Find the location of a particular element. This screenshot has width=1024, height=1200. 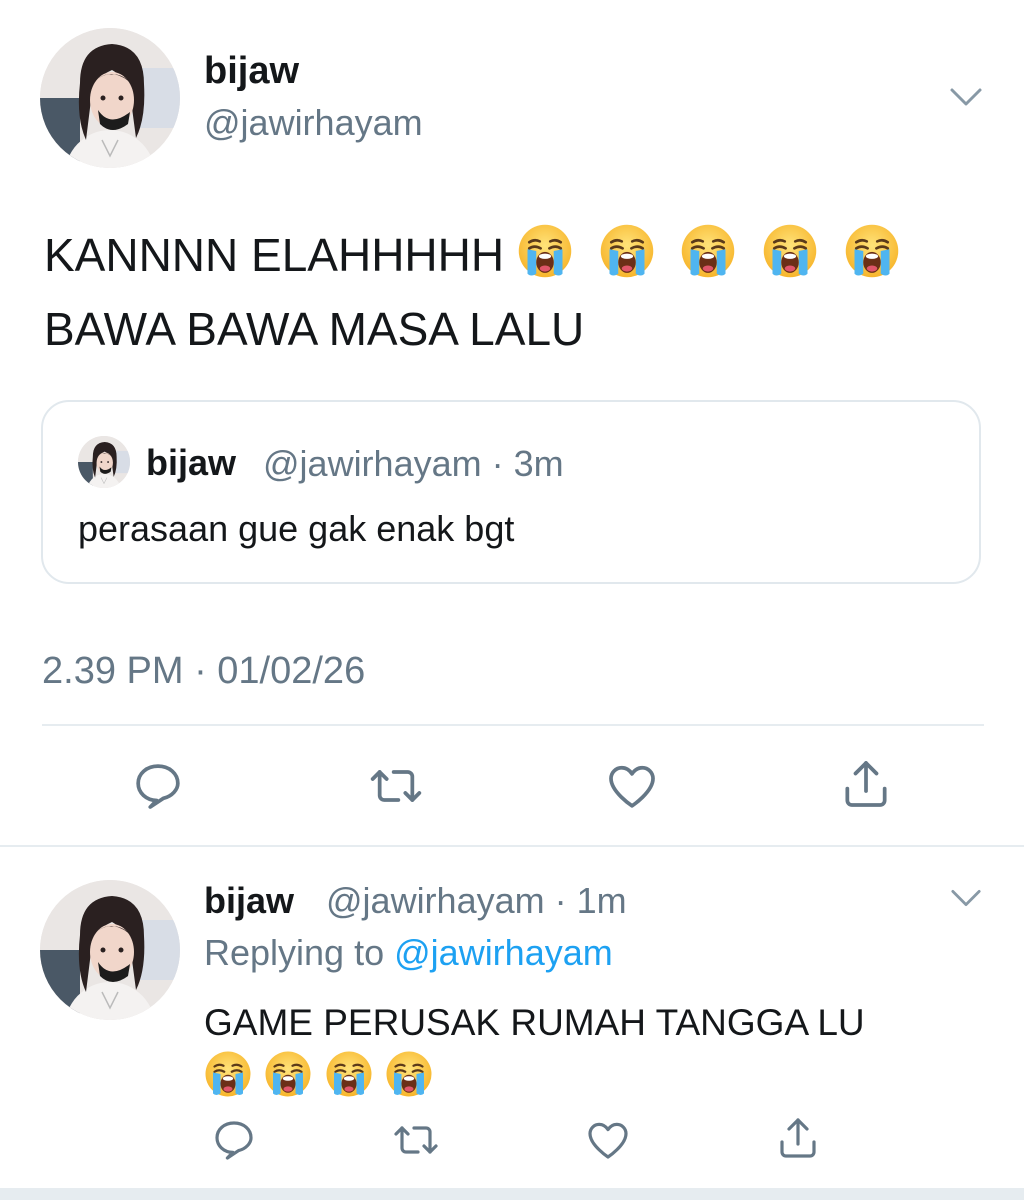

replying-to: Replying to @jawirhayam is located at coordinates (408, 953).